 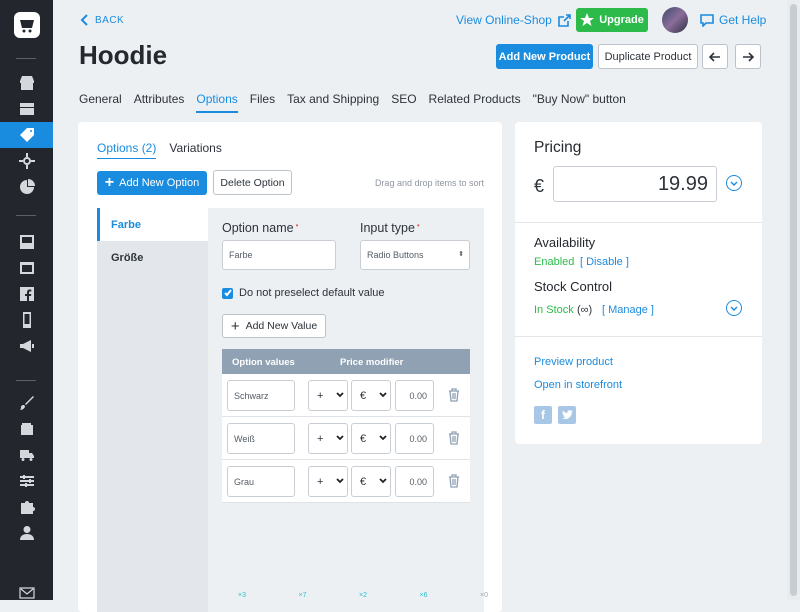 What do you see at coordinates (734, 308) in the screenshot?
I see `stock-expand-chevron-icon` at bounding box center [734, 308].